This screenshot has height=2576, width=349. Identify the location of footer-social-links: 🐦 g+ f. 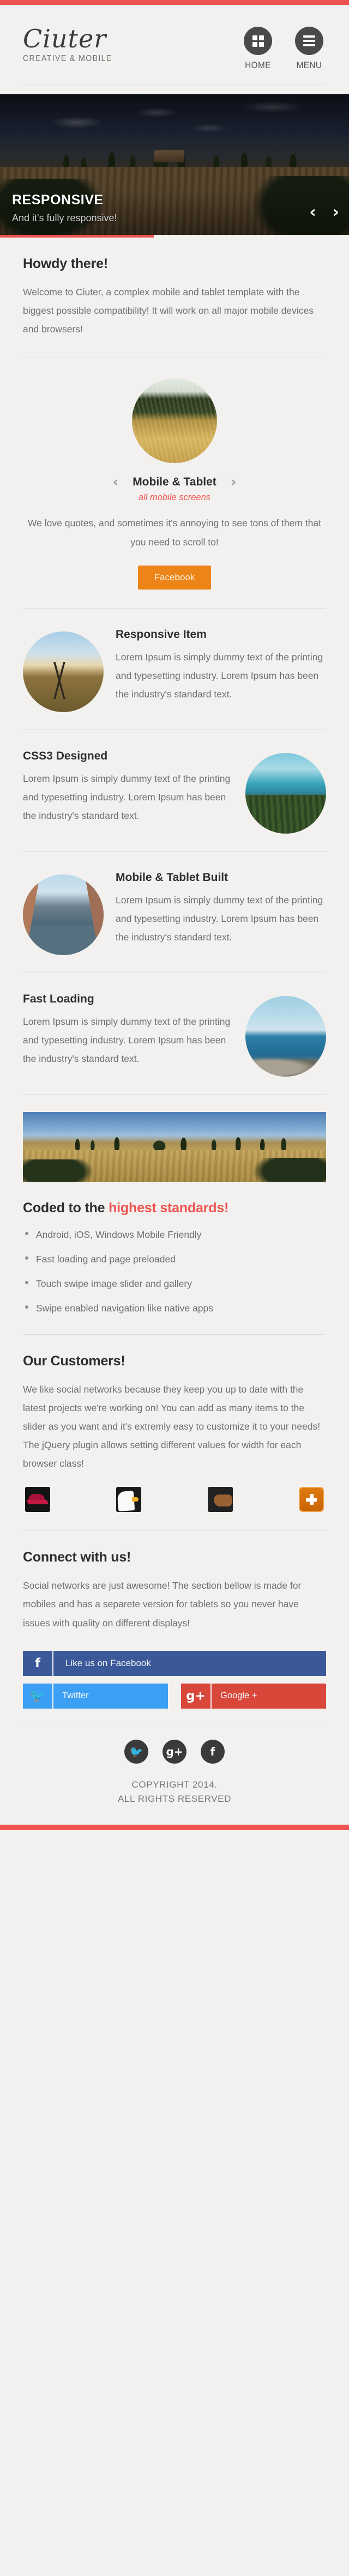
(174, 1752).